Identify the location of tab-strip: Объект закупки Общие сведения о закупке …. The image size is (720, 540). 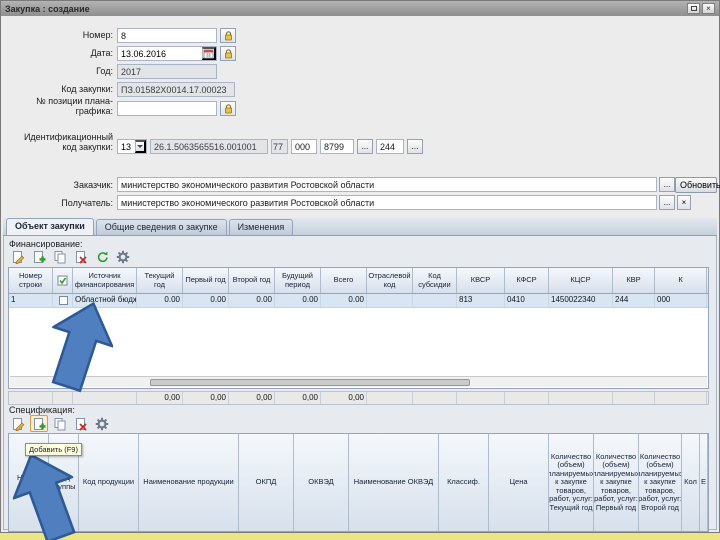
(360, 227).